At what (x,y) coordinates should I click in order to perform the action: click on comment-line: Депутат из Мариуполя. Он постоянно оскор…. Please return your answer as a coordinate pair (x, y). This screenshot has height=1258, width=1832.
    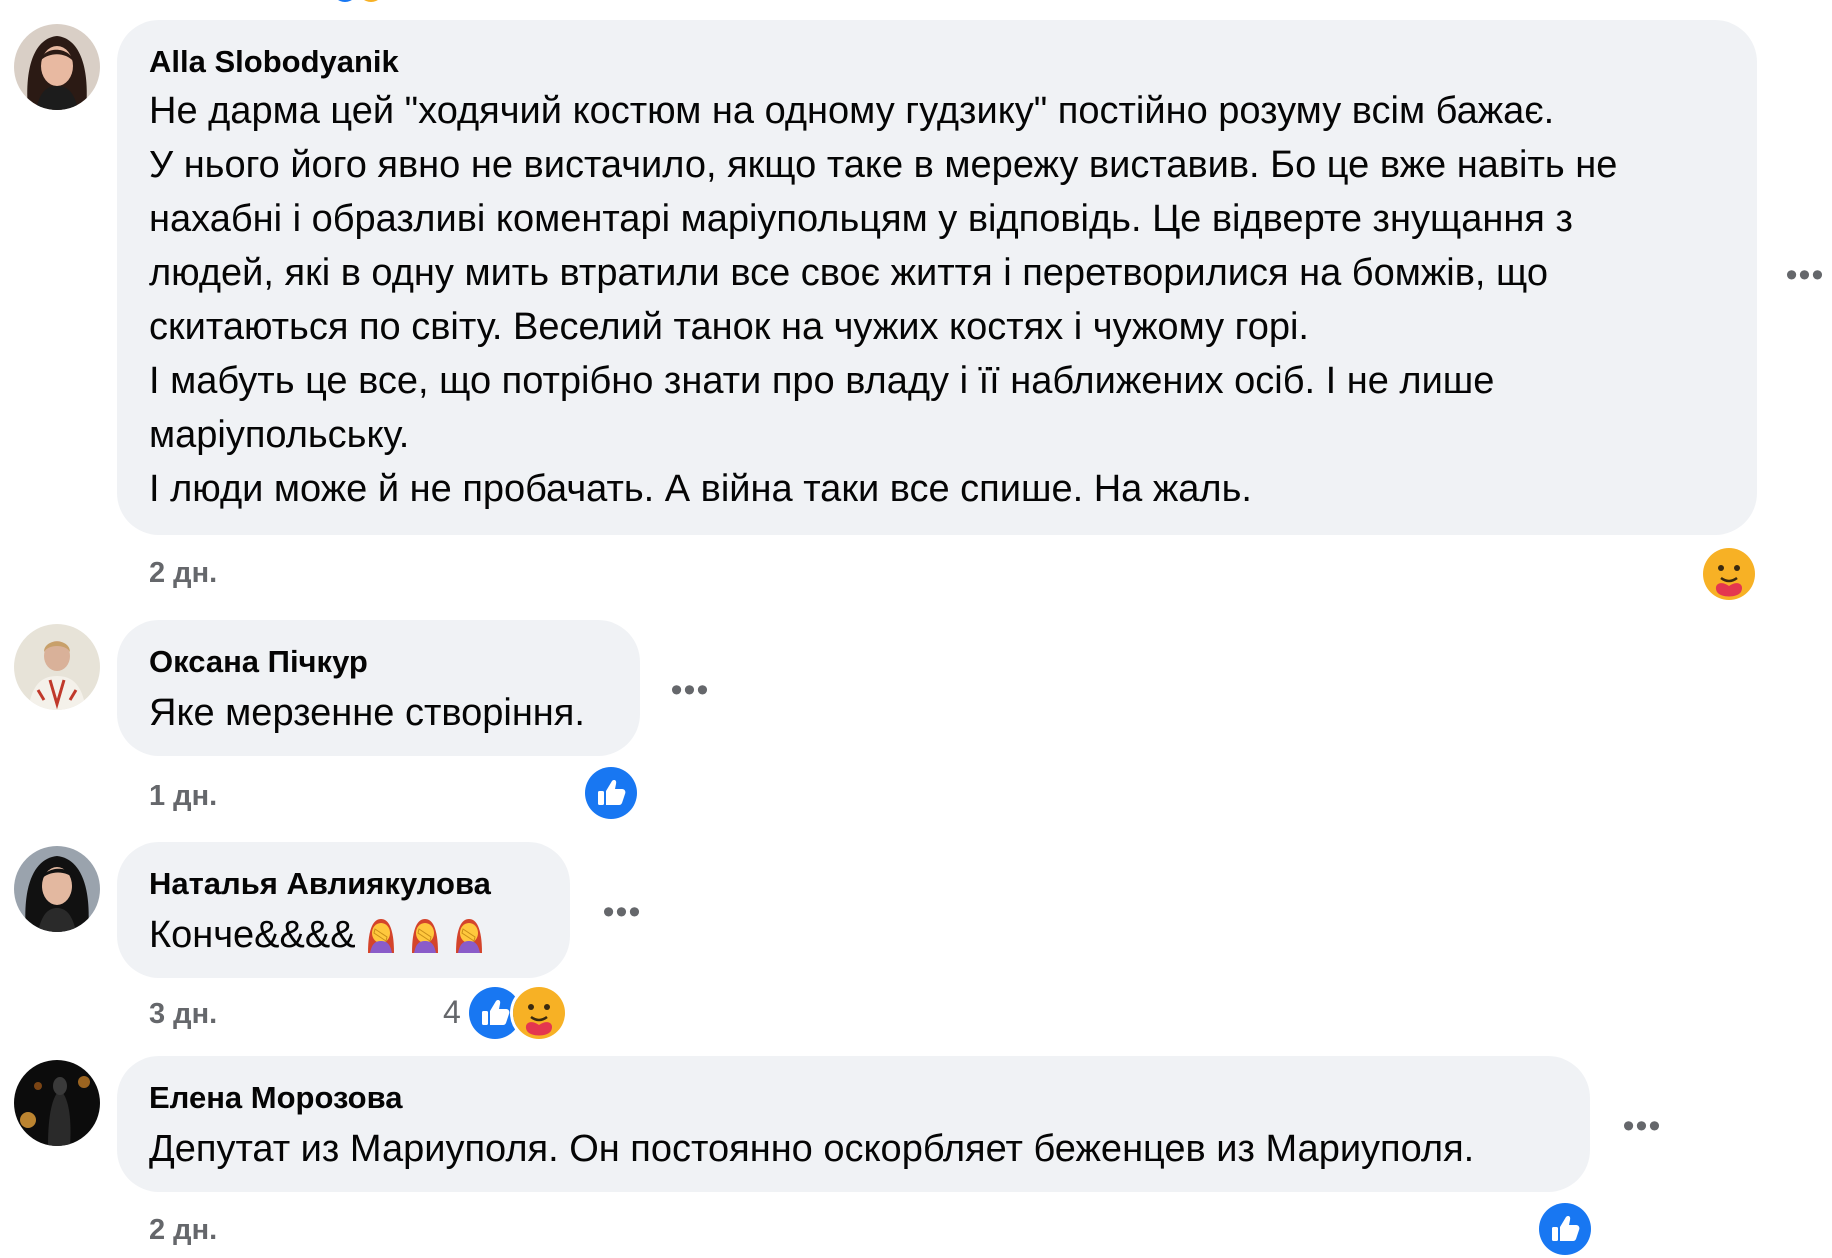
    Looking at the image, I should click on (812, 1149).